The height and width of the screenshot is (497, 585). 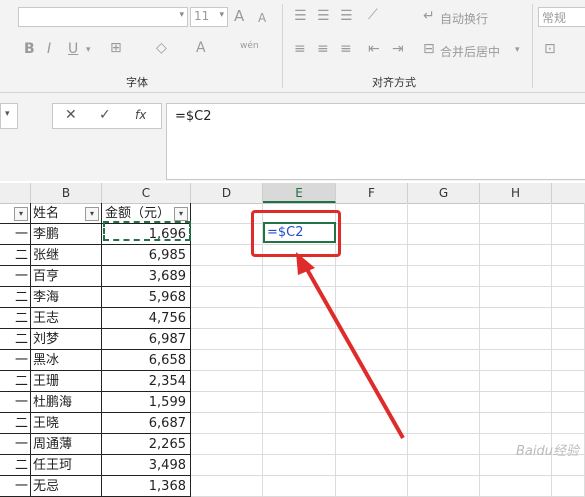 What do you see at coordinates (547, 451) in the screenshot?
I see `watermark: Baidu经验` at bounding box center [547, 451].